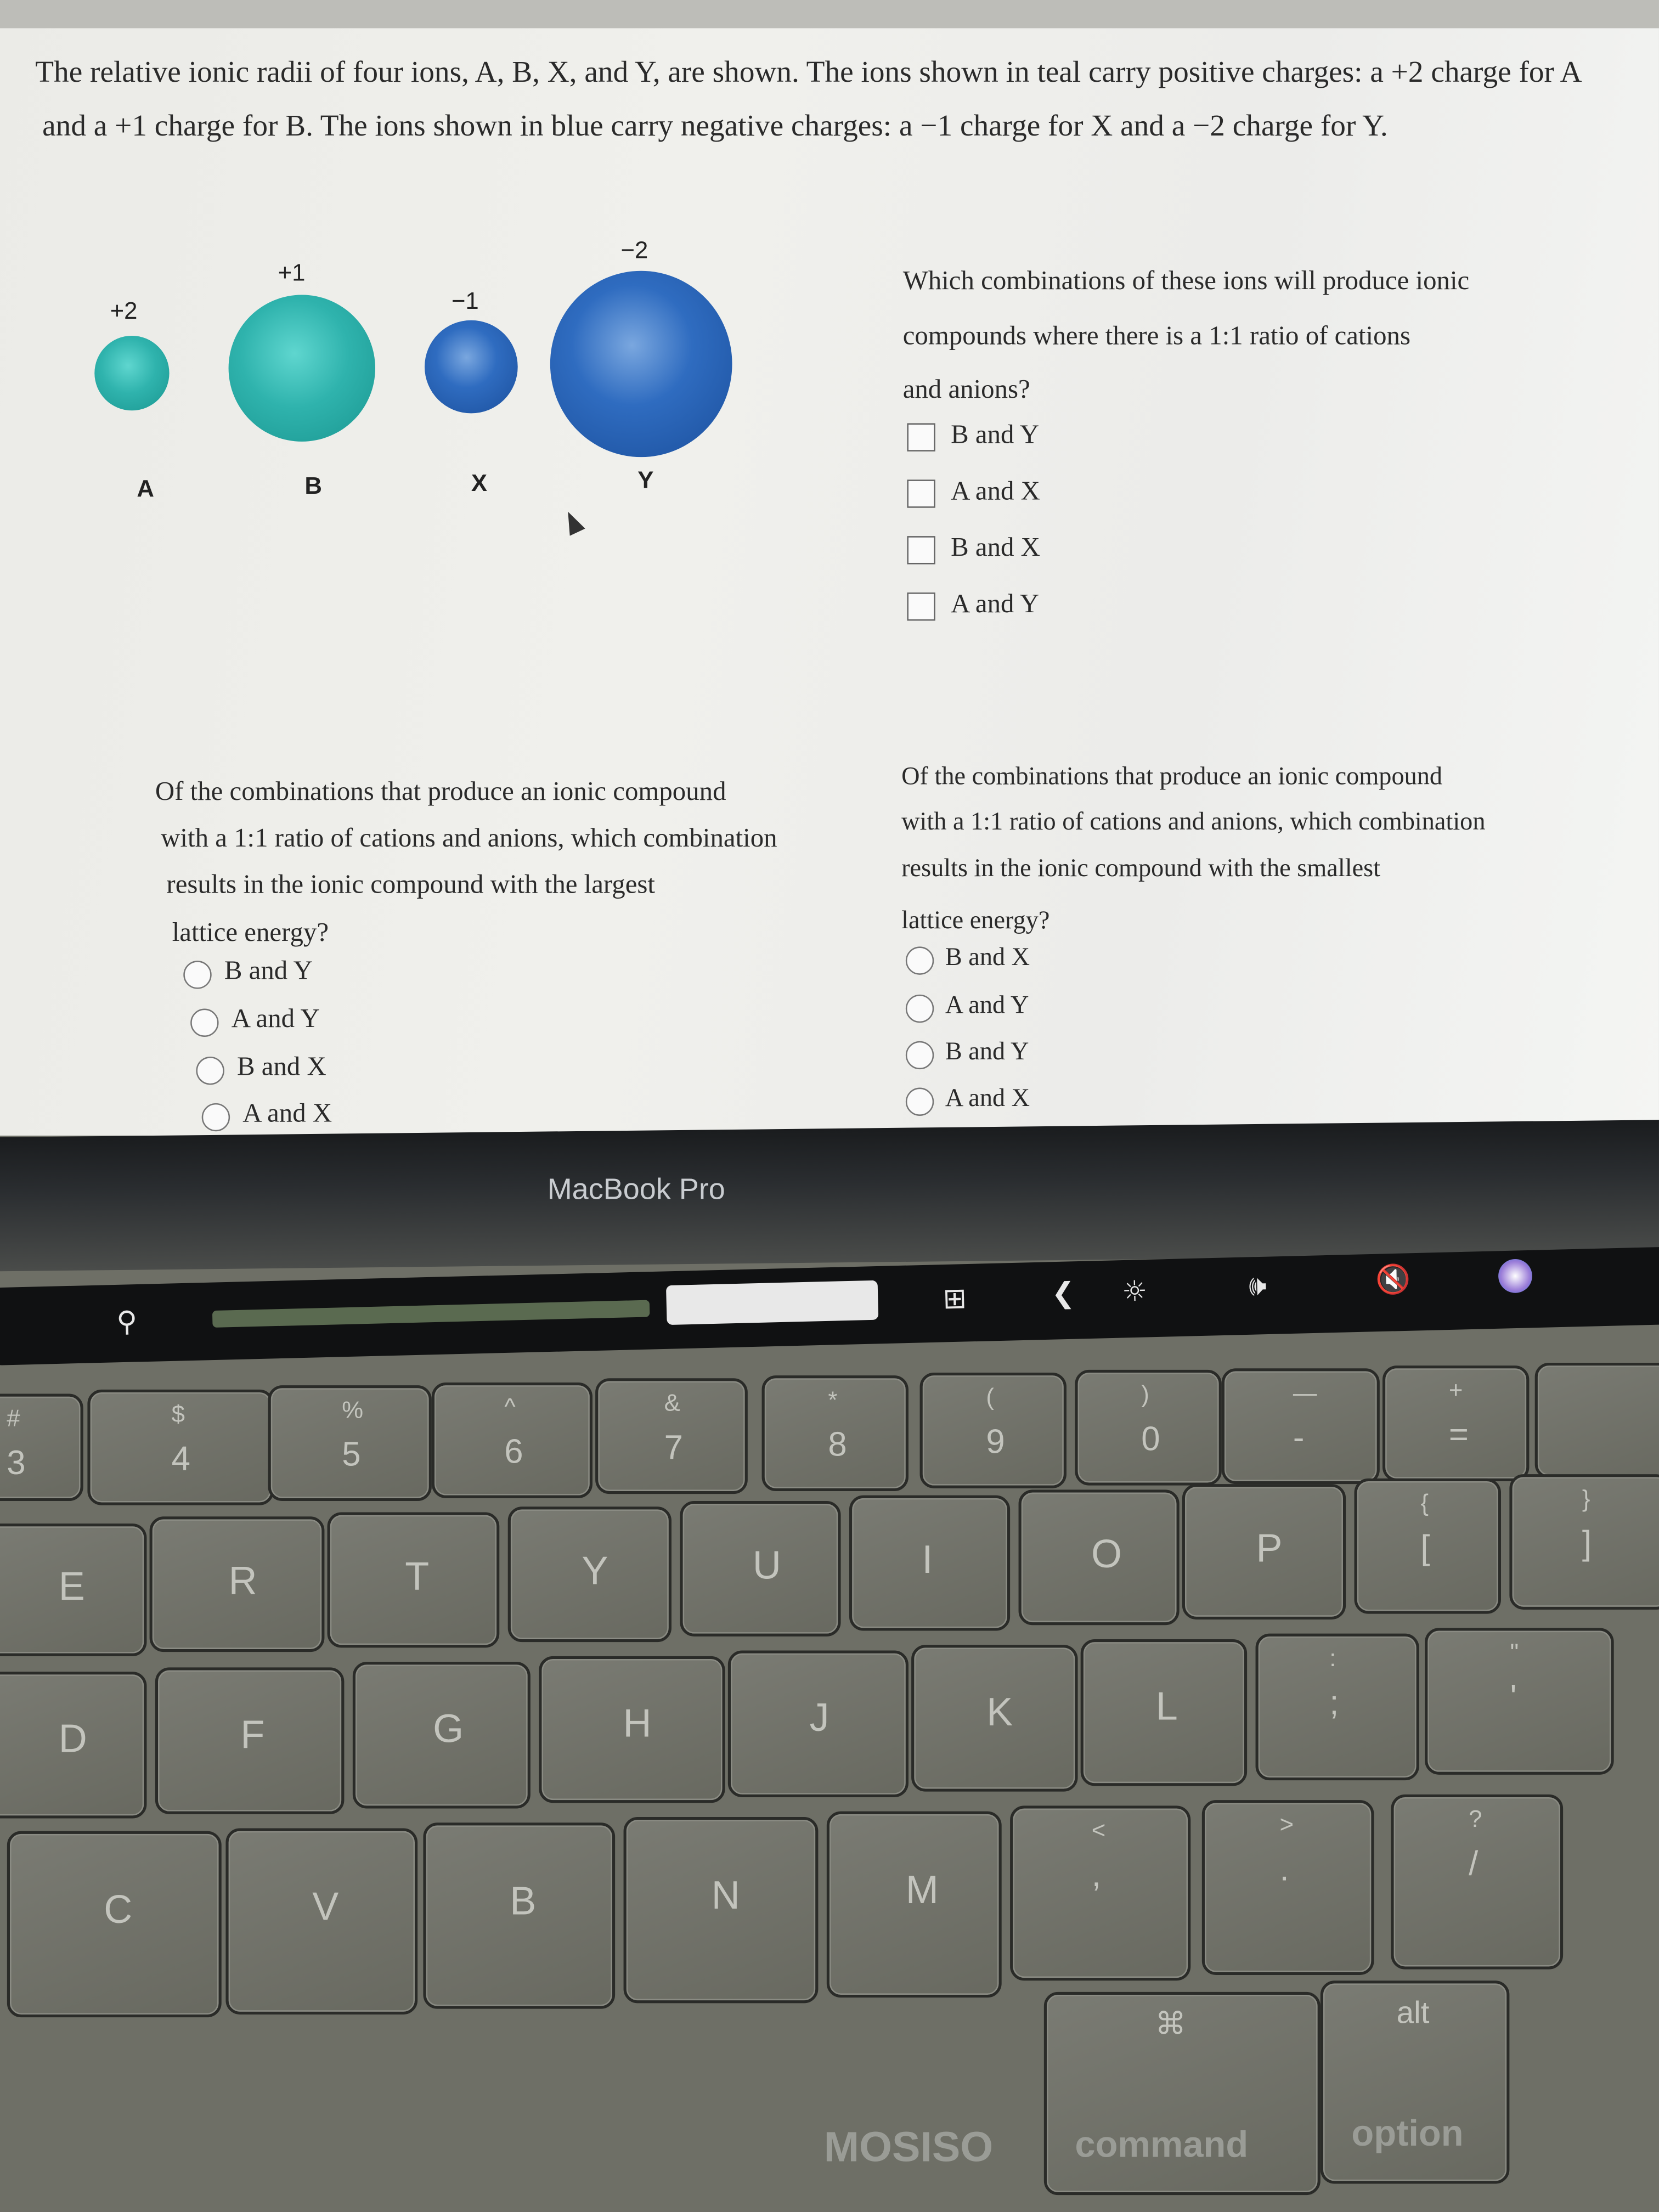 The width and height of the screenshot is (1659, 2212). I want to click on key-6: ^ 6, so click(511, 1440).